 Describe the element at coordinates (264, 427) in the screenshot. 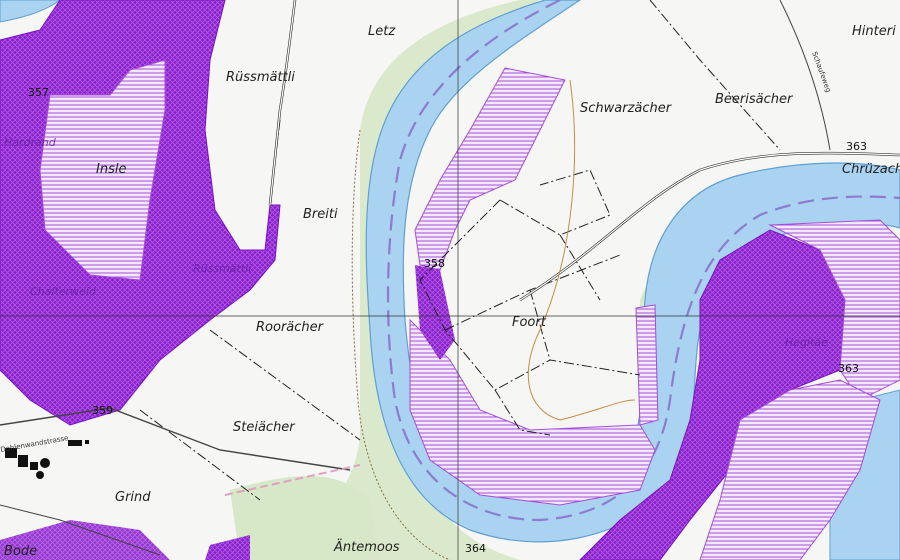

I see `place-label-steiacher: Steiächer` at that location.